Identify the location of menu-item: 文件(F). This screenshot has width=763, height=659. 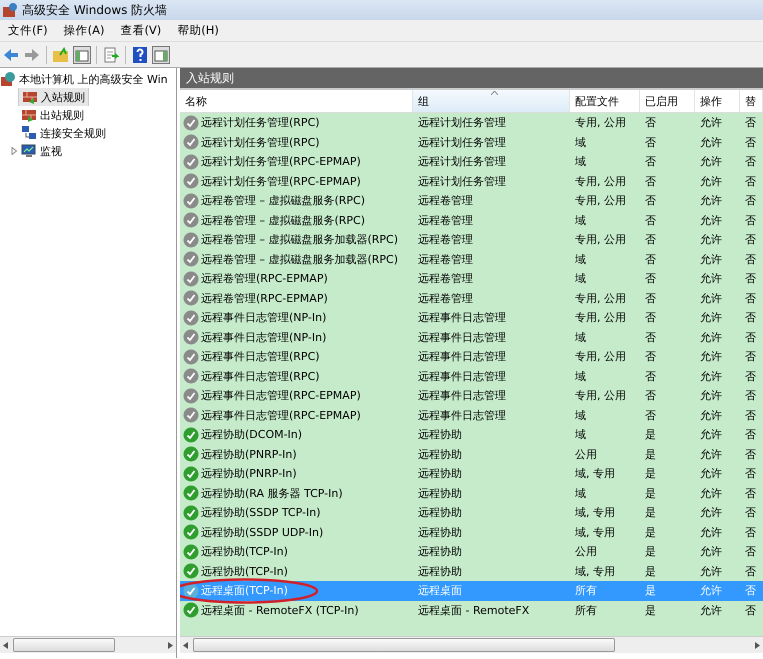
(28, 30).